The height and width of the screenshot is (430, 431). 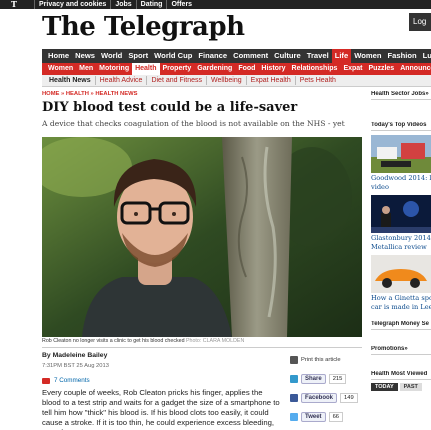 What do you see at coordinates (70, 80) in the screenshot?
I see `section-tab-health-news: Health News` at bounding box center [70, 80].